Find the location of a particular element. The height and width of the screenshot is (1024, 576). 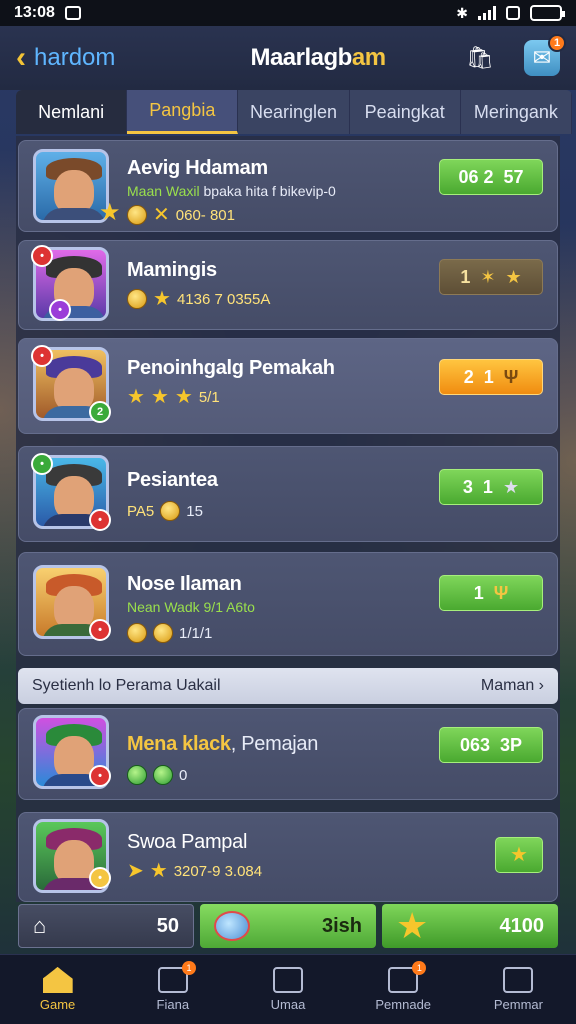

nav-item-game: Game is located at coordinates (57, 989).